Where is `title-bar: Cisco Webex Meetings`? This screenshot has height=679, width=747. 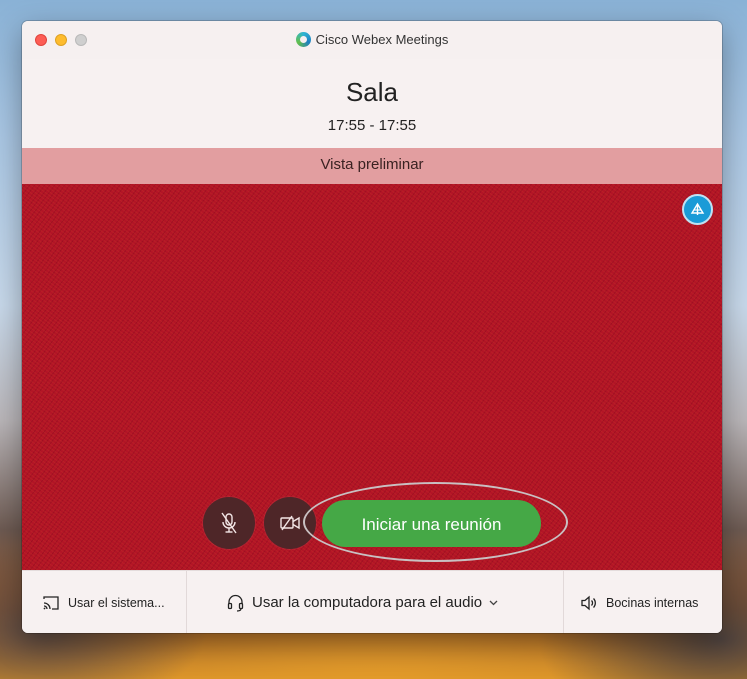
title-bar: Cisco Webex Meetings is located at coordinates (372, 40).